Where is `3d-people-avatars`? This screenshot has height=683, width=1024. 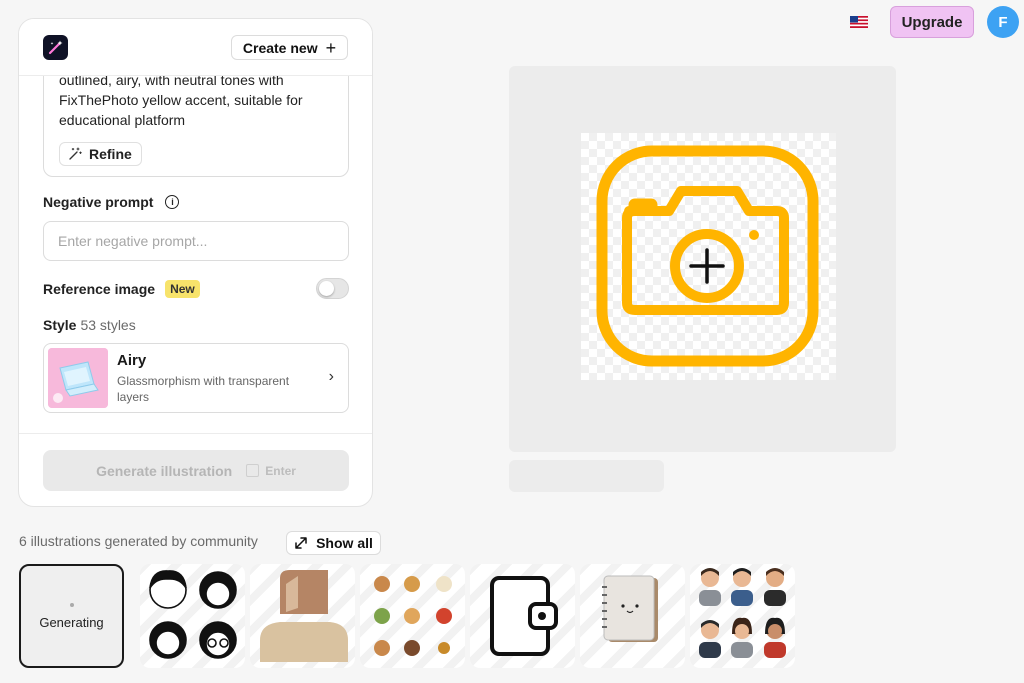 3d-people-avatars is located at coordinates (742, 613).